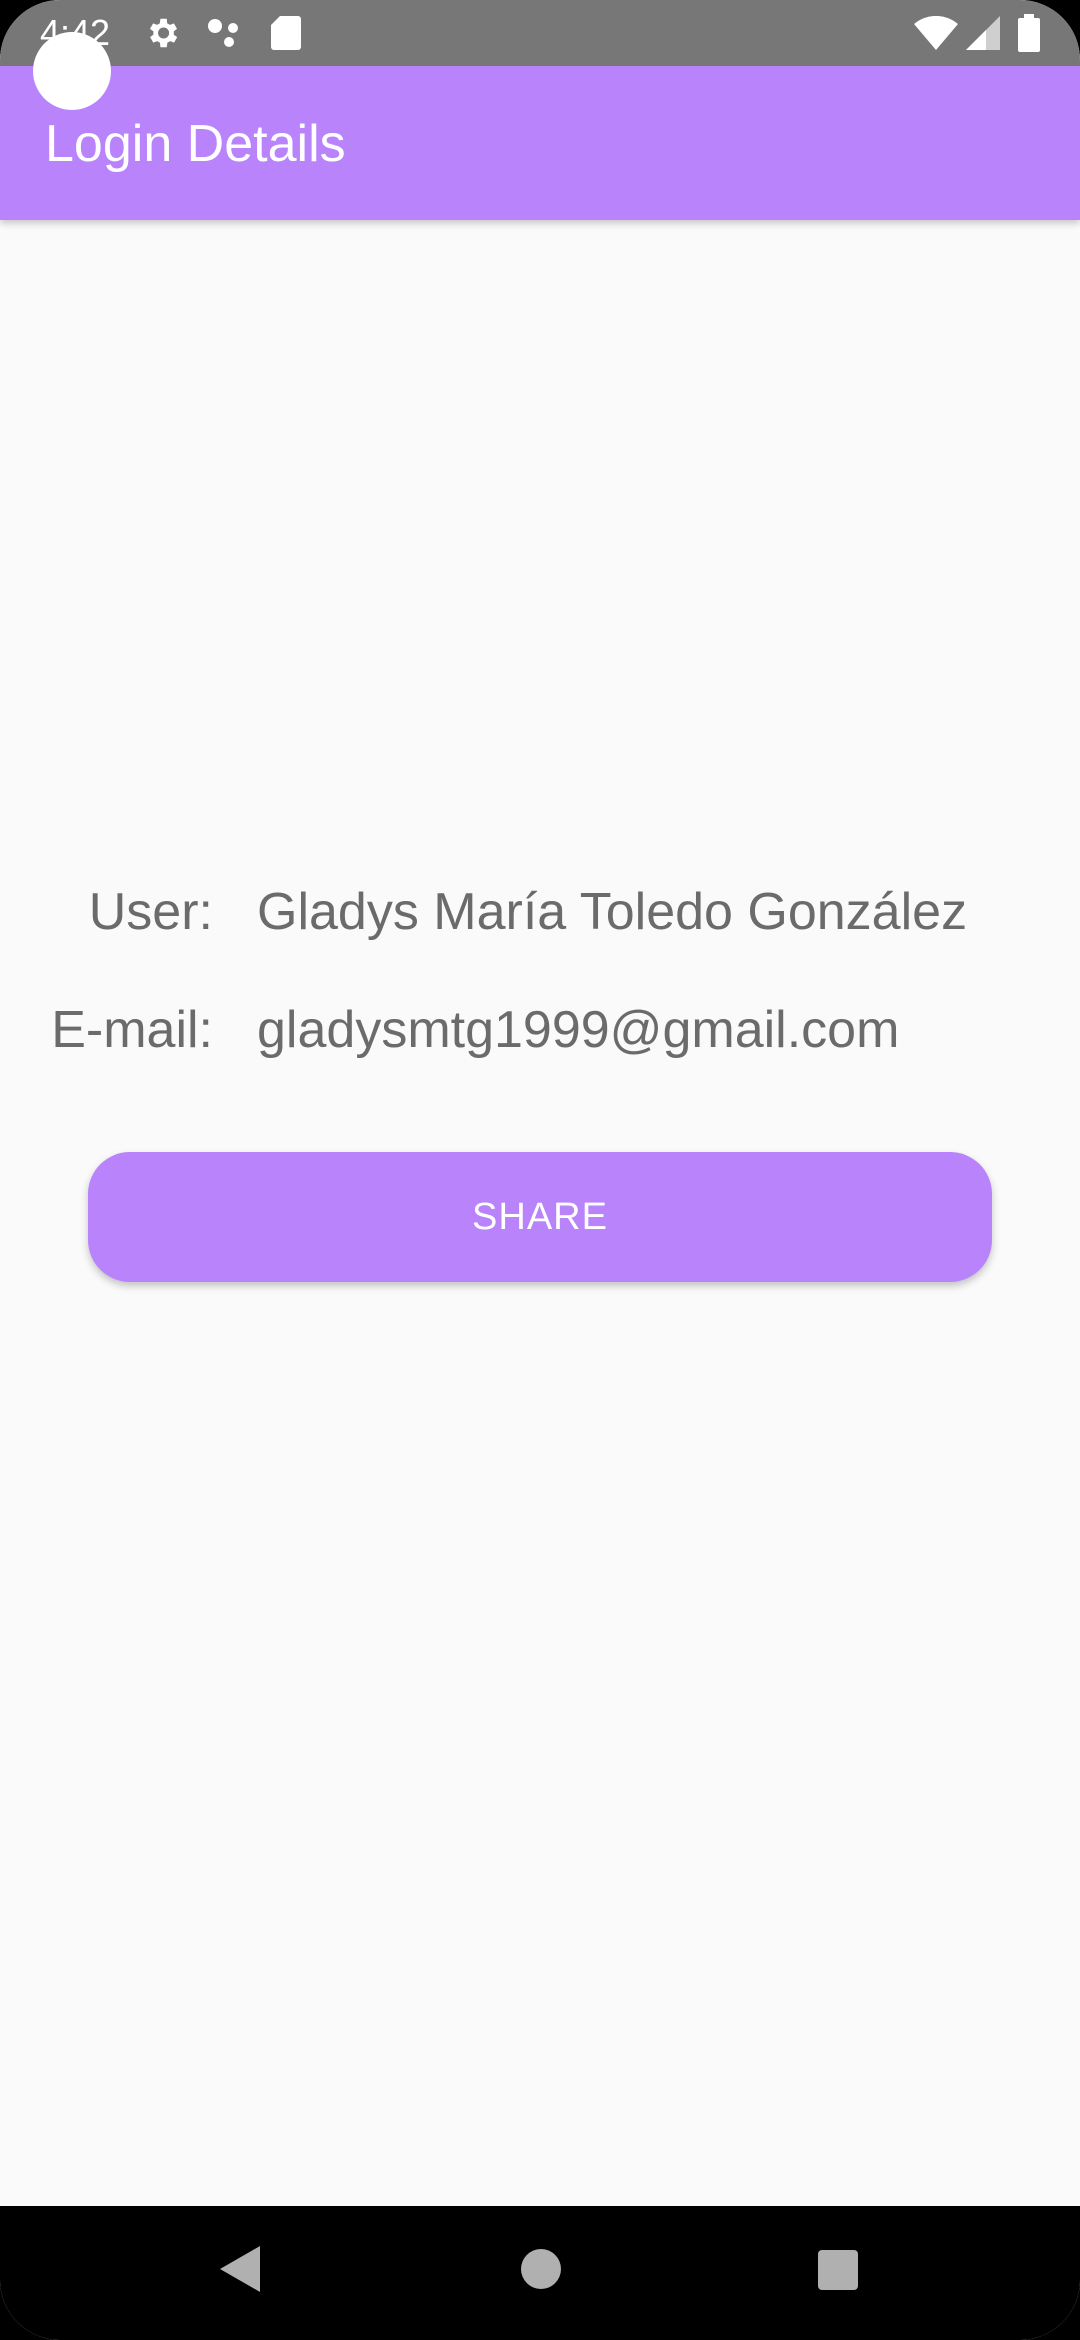 The width and height of the screenshot is (1080, 2340). I want to click on settings-icon, so click(162, 35).